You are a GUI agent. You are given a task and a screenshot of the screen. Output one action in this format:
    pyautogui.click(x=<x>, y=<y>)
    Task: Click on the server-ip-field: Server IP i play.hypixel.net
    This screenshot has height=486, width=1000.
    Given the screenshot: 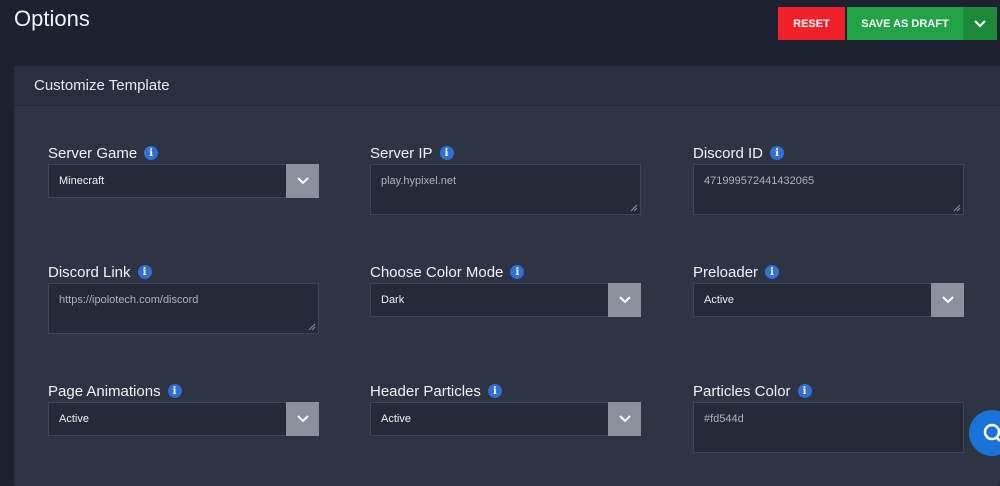 What is the action you would take?
    pyautogui.click(x=505, y=179)
    